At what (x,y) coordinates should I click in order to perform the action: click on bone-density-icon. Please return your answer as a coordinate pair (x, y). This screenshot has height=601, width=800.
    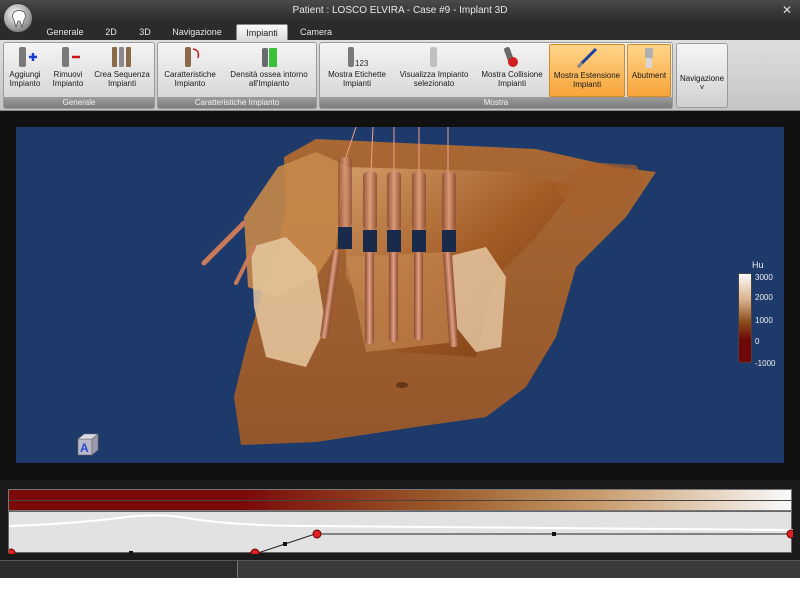
    Looking at the image, I should click on (269, 57).